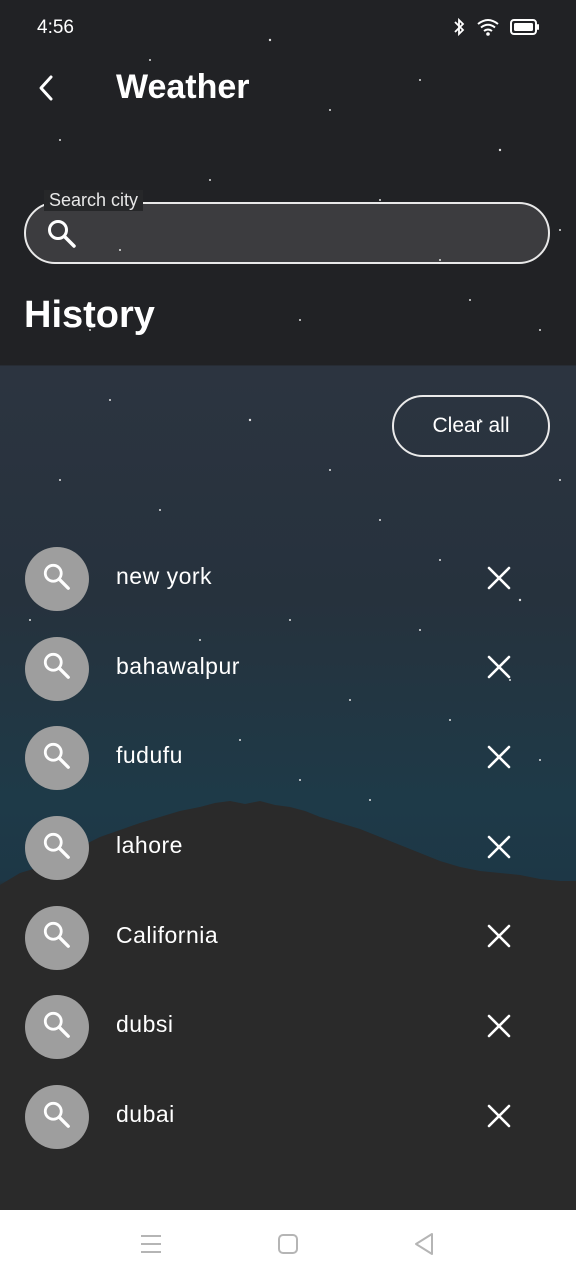  Describe the element at coordinates (288, 771) in the screenshot. I see `list-item: fudufu` at that location.